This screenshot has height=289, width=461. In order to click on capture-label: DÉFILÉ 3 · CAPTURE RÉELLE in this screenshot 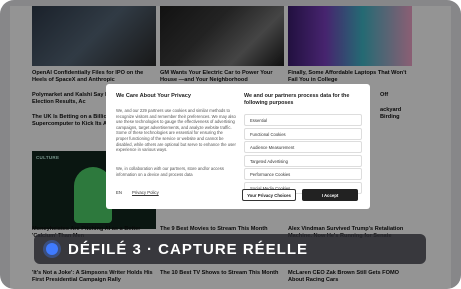, I will do `click(188, 249)`.